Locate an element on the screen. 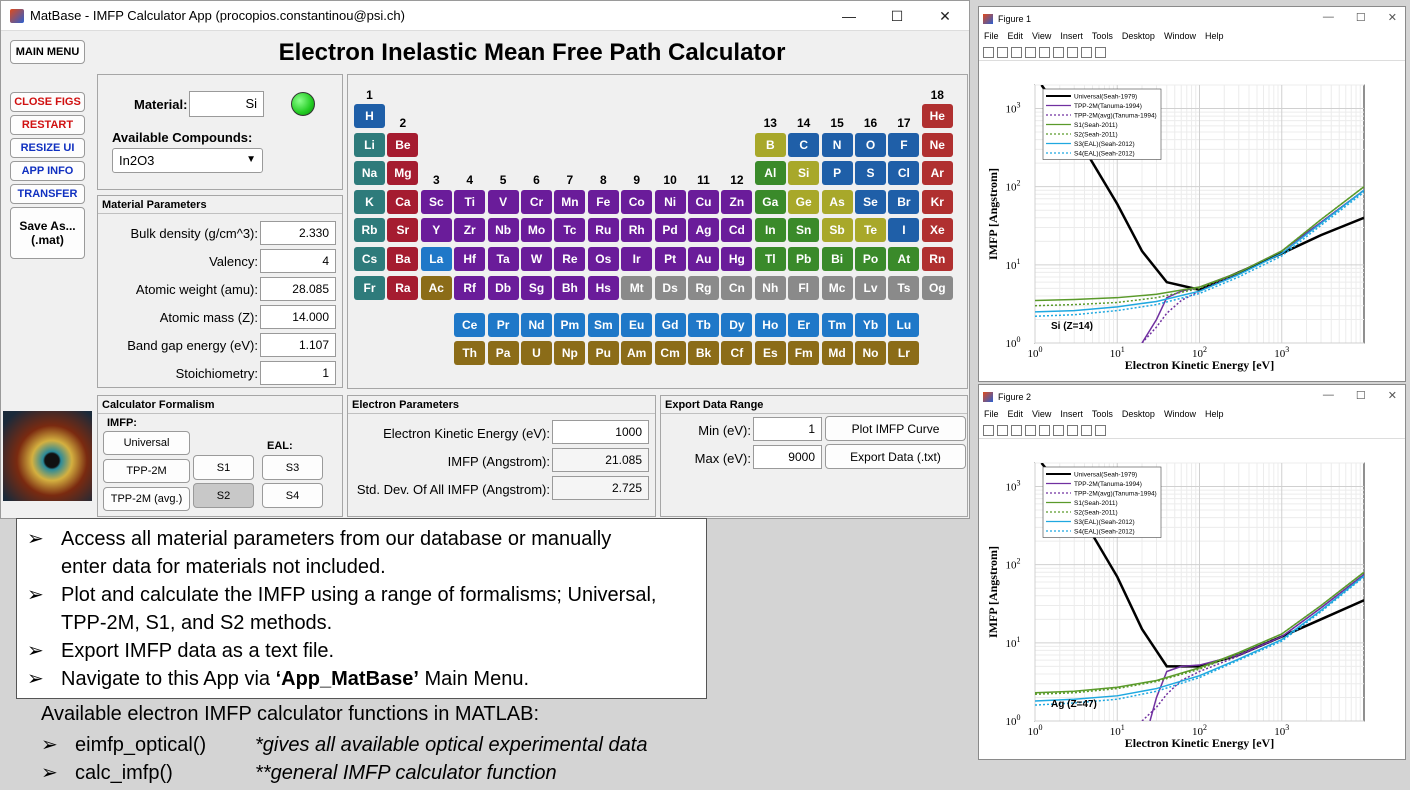  element-md: Md is located at coordinates (837, 352).